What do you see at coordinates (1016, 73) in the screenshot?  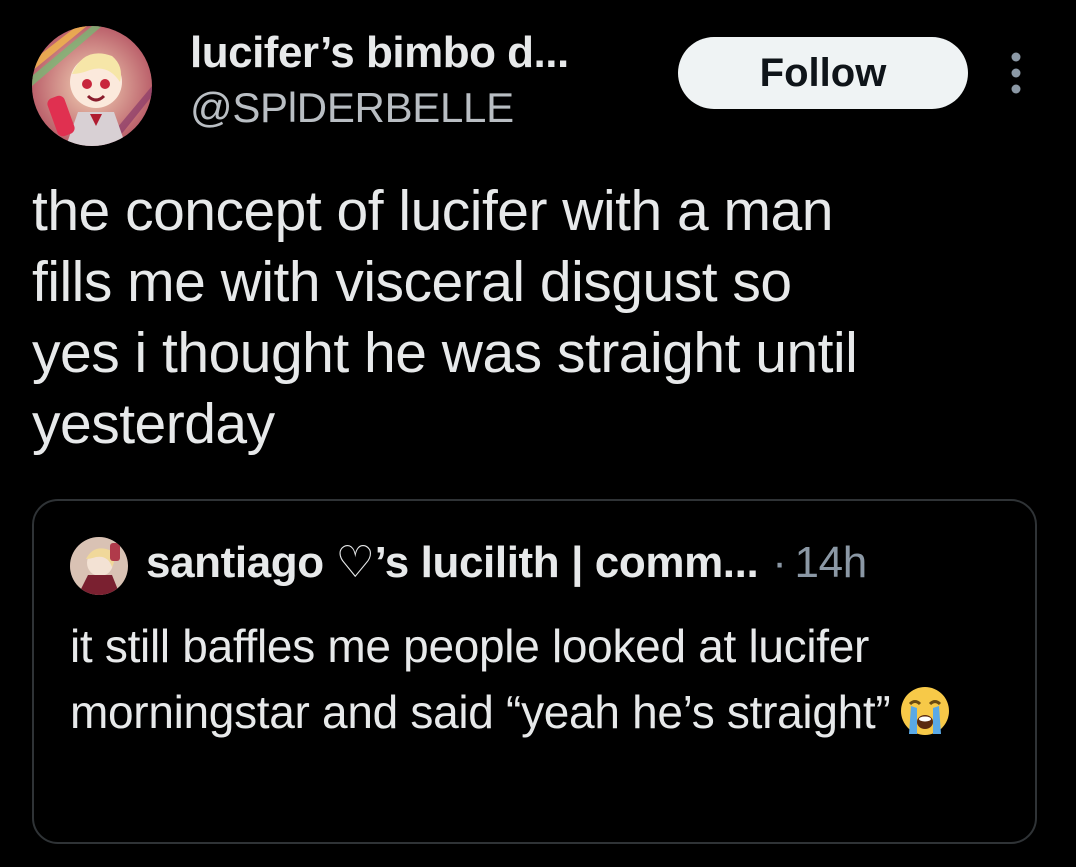 I see `more-options-icon` at bounding box center [1016, 73].